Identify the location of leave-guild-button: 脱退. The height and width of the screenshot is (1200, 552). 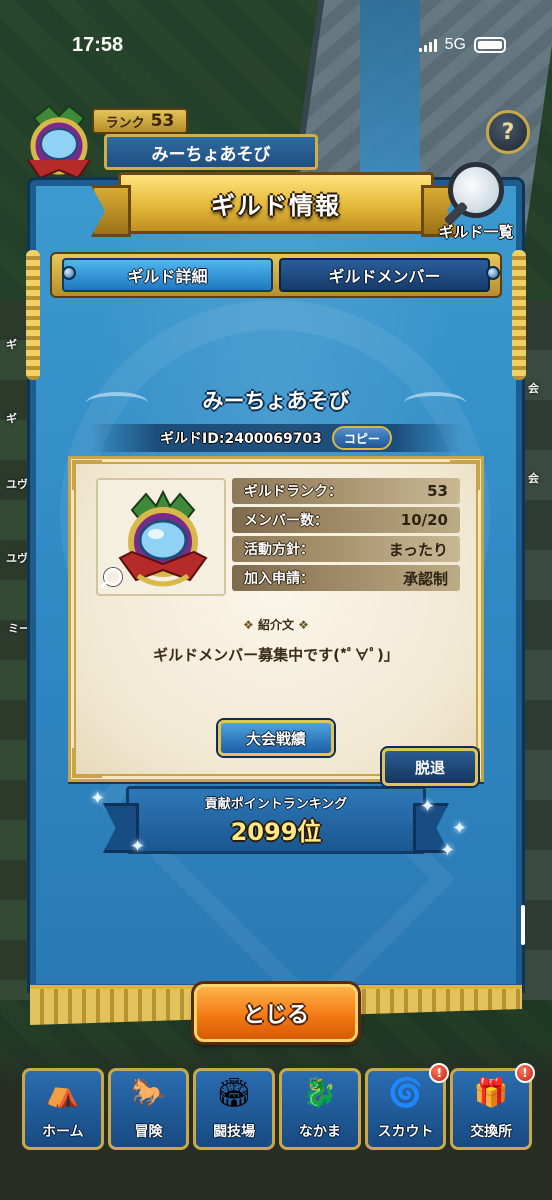
(430, 767).